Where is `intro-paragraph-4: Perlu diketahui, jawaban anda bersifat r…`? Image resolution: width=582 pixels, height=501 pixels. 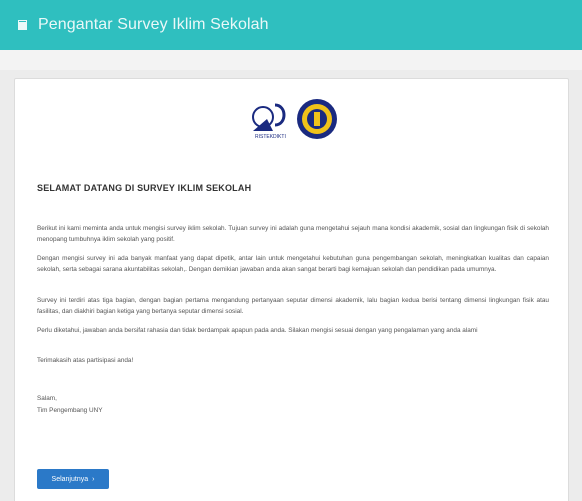
intro-paragraph-4: Perlu diketahui, jawaban anda bersifat r… is located at coordinates (257, 330).